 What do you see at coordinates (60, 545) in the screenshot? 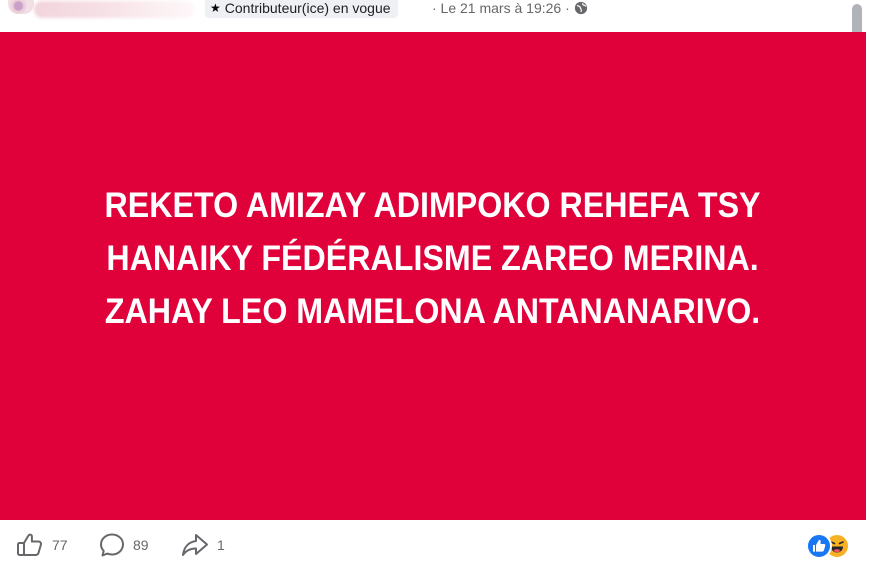
I see `like-count: 77` at bounding box center [60, 545].